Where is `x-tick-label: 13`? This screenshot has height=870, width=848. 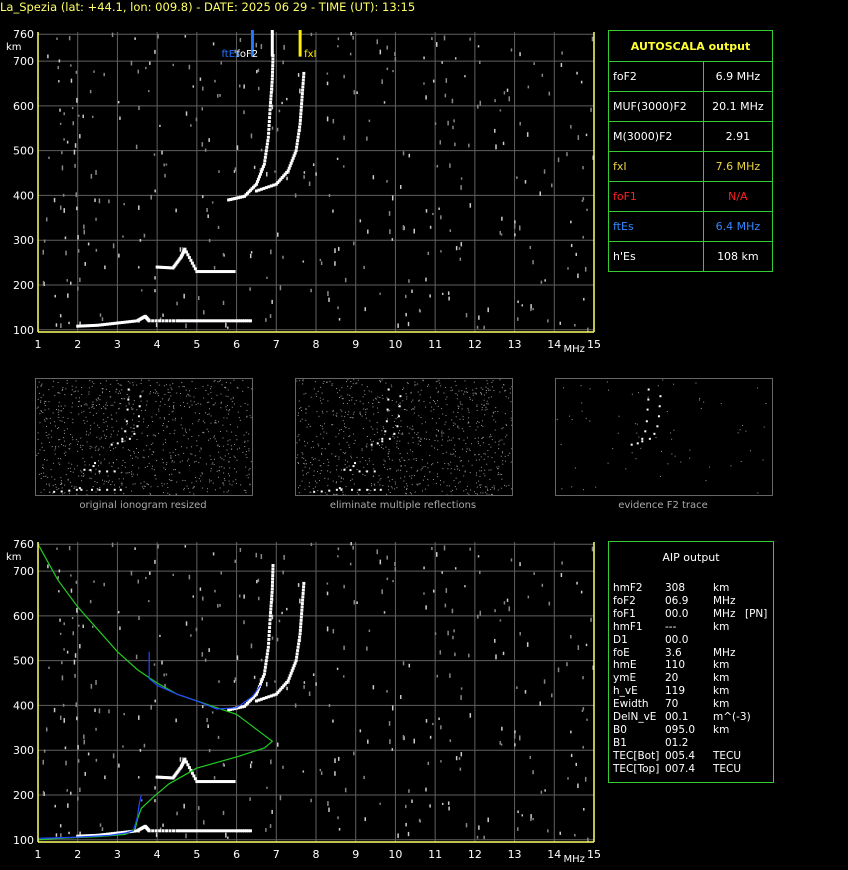
x-tick-label: 13 is located at coordinates (515, 854).